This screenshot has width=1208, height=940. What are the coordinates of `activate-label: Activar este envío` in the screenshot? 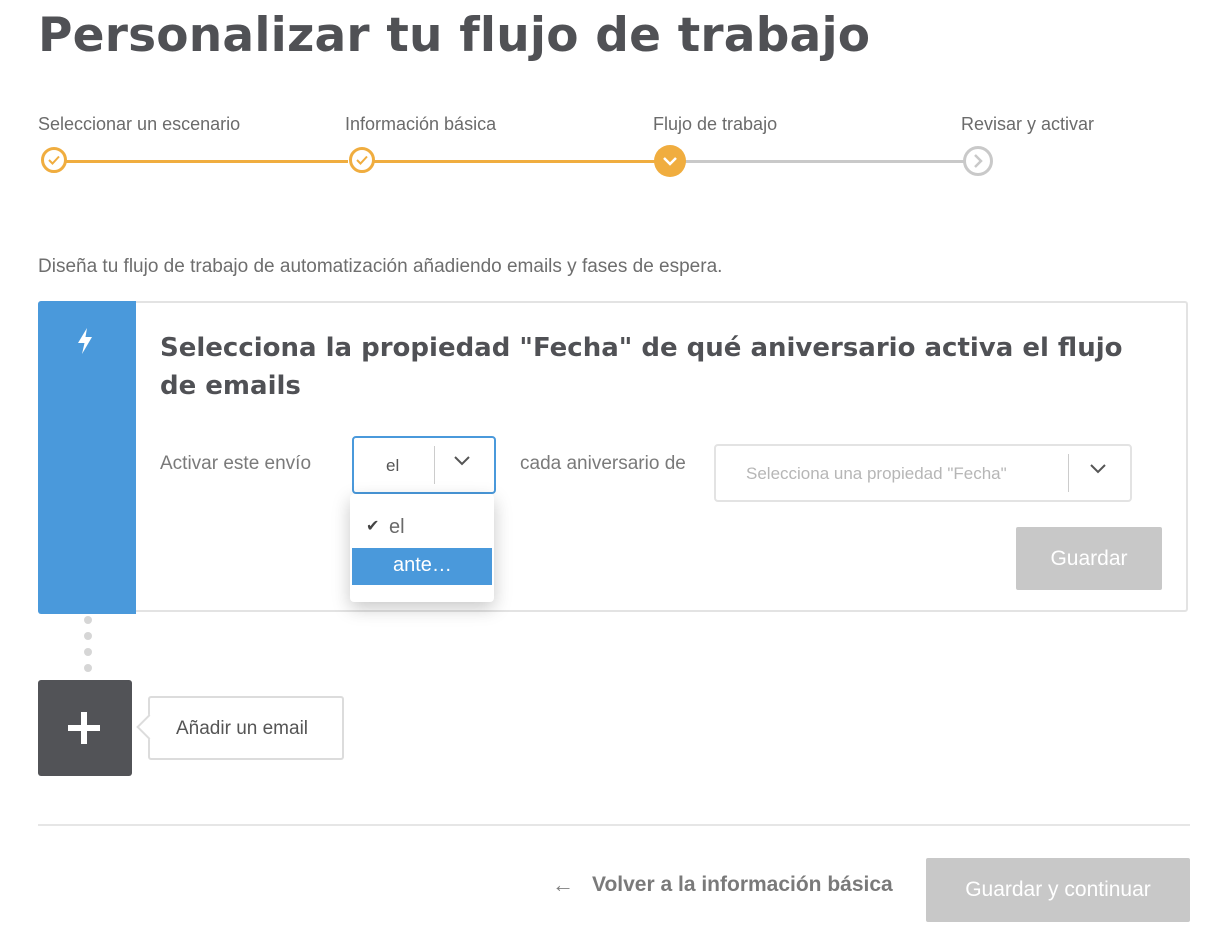 It's located at (236, 463).